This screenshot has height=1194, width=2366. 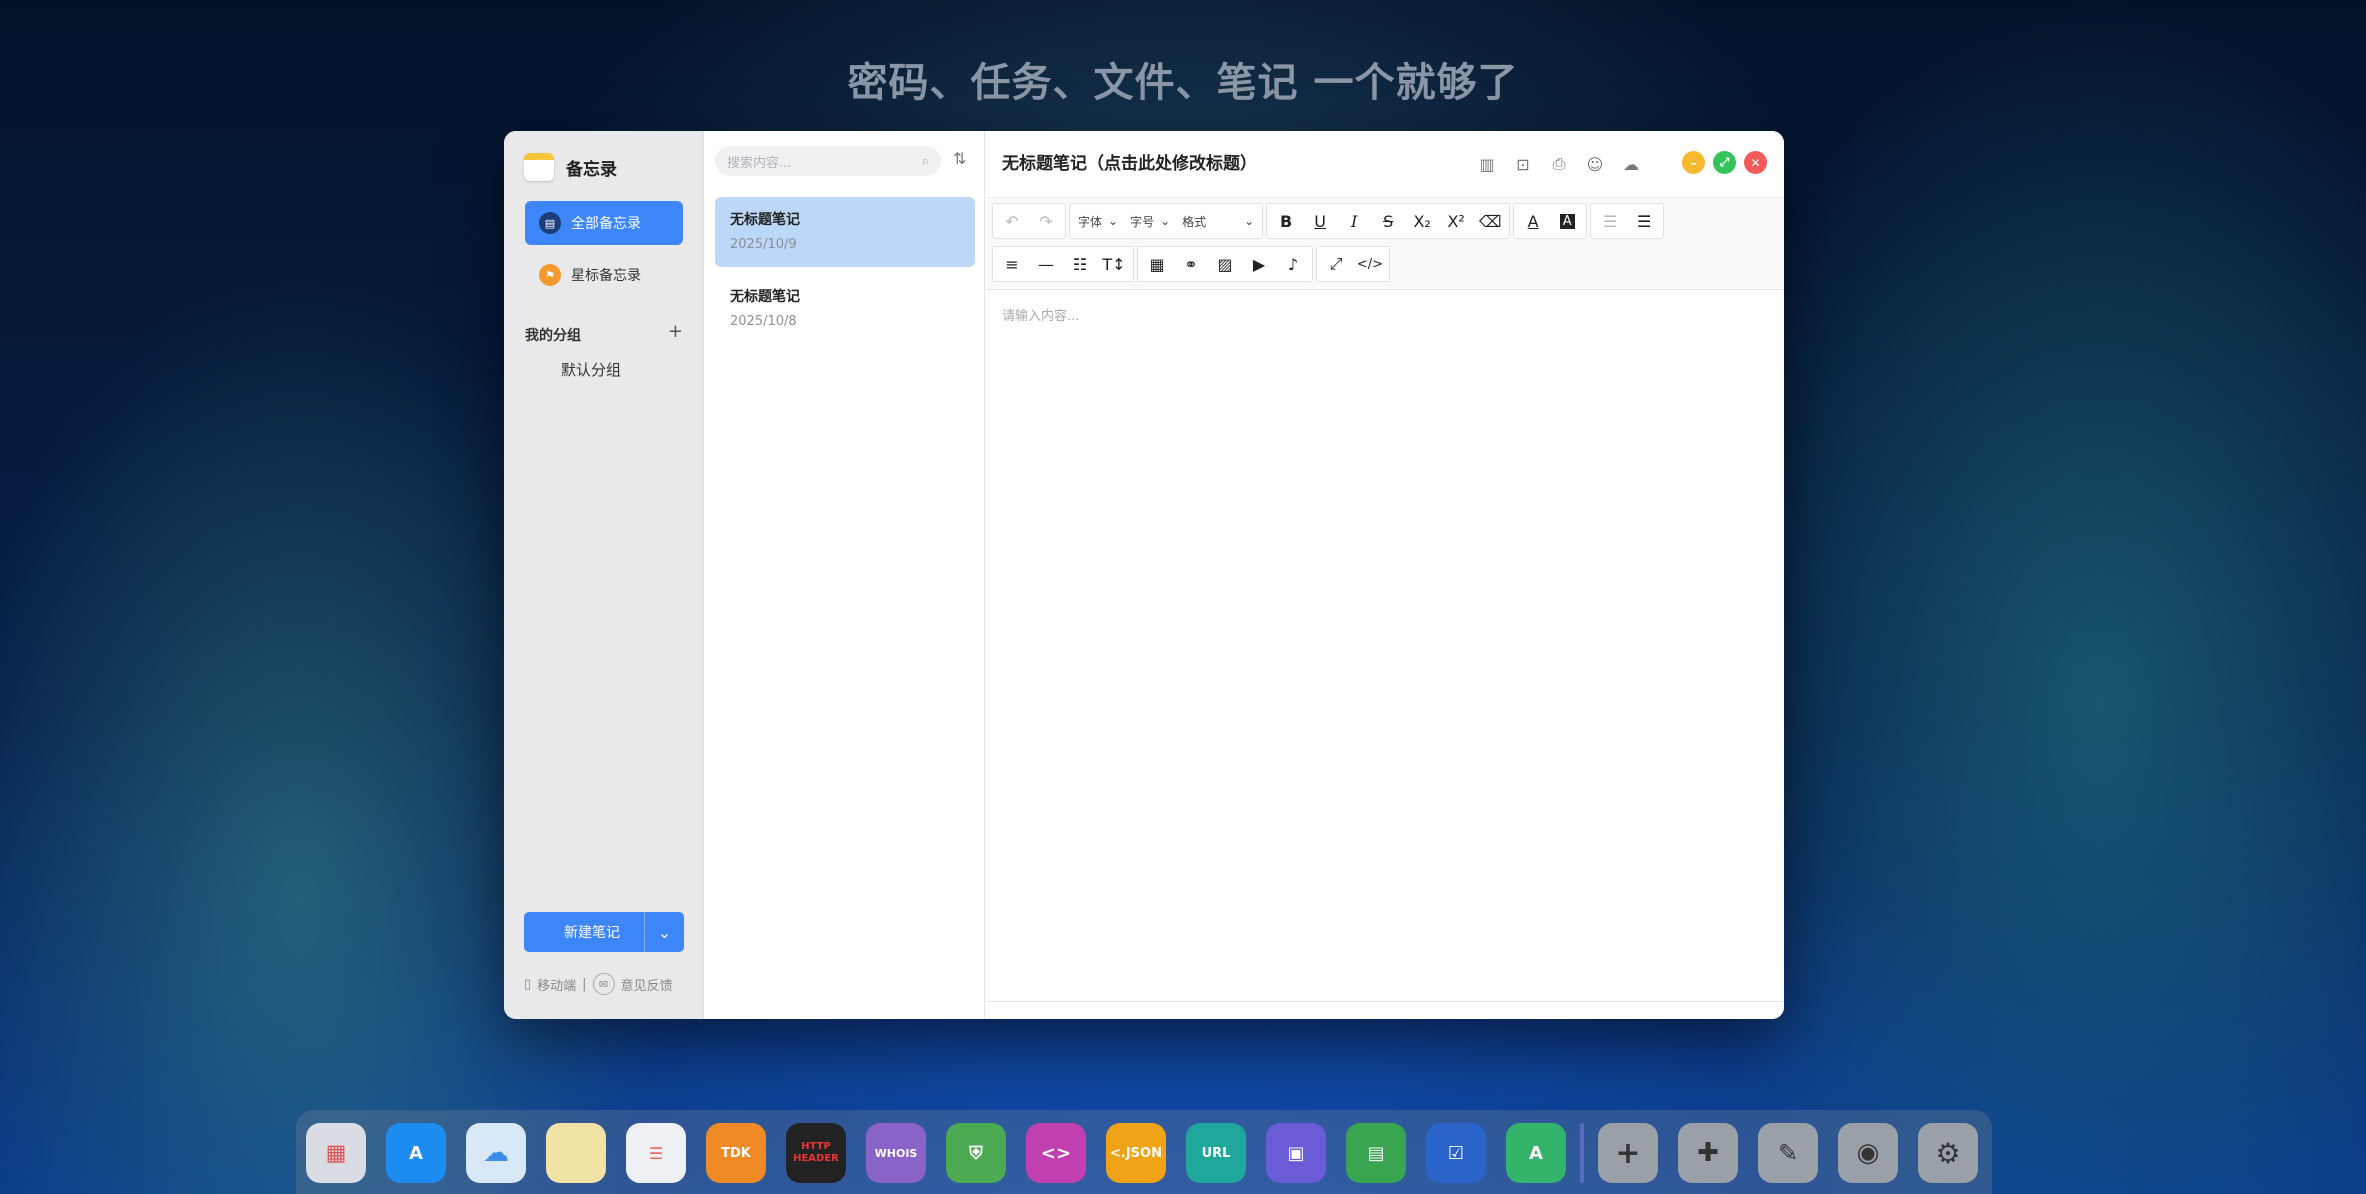 I want to click on toolbar-row-2: ≡ — ☷ T↕ ▦ ⚭ ▨ ▶ ♪ ⤢ </>, so click(x=1192, y=264).